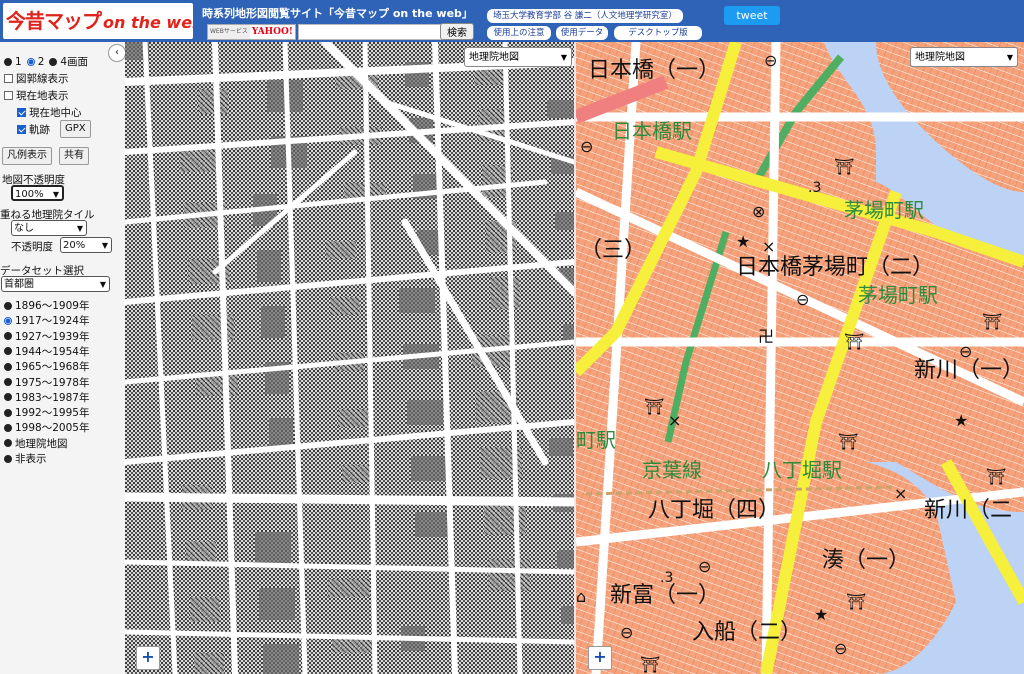 The height and width of the screenshot is (674, 1024). I want to click on left-map-source-select: 地理院地図 ▼, so click(518, 57).